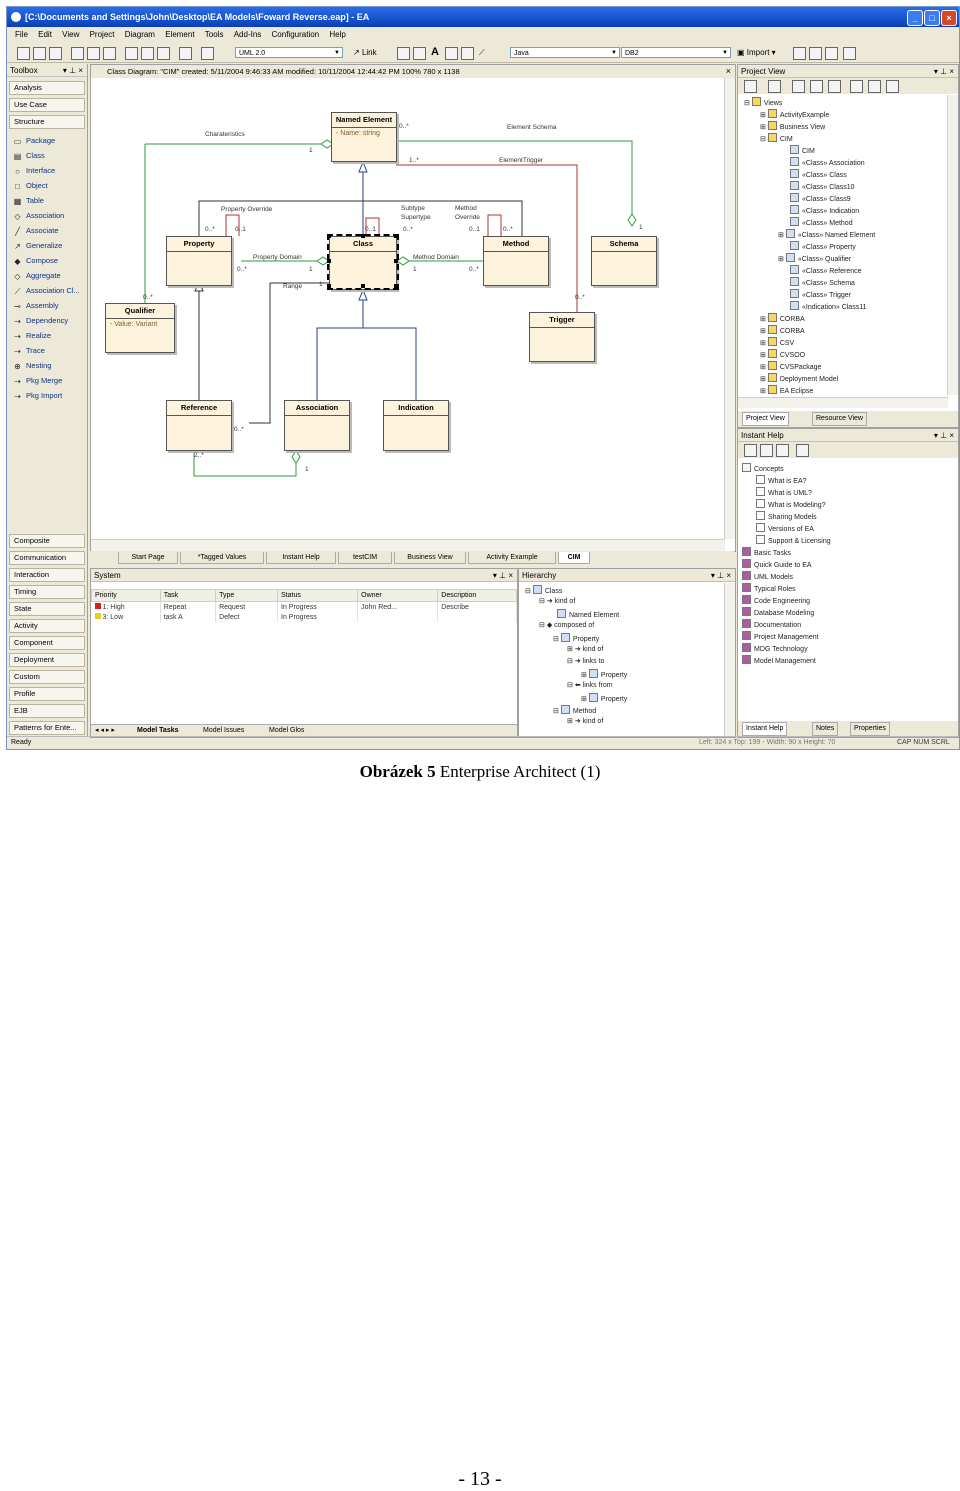 This screenshot has height=1491, width=960. Describe the element at coordinates (222, 558) in the screenshot. I see `tab-tagged-values: *Tagged Values` at that location.